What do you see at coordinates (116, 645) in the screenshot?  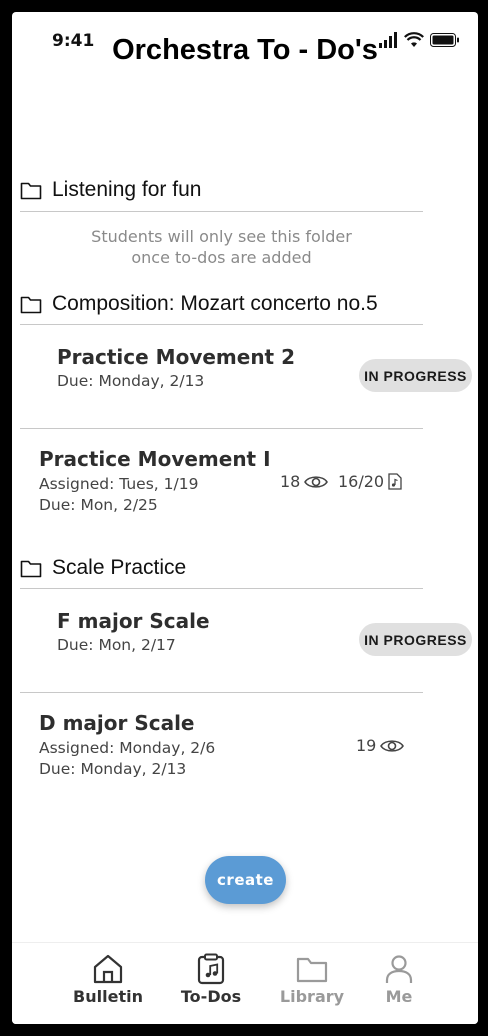 I see `todo-due: Due: Mon, 2/17` at bounding box center [116, 645].